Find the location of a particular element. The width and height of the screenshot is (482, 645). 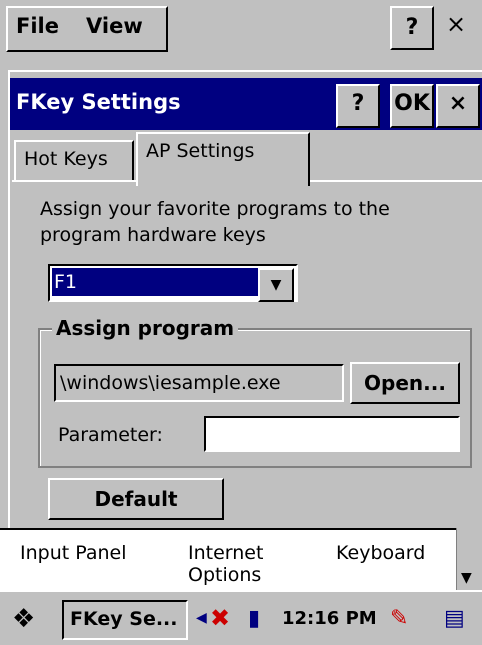

battery-icon: ▮ is located at coordinates (254, 618).